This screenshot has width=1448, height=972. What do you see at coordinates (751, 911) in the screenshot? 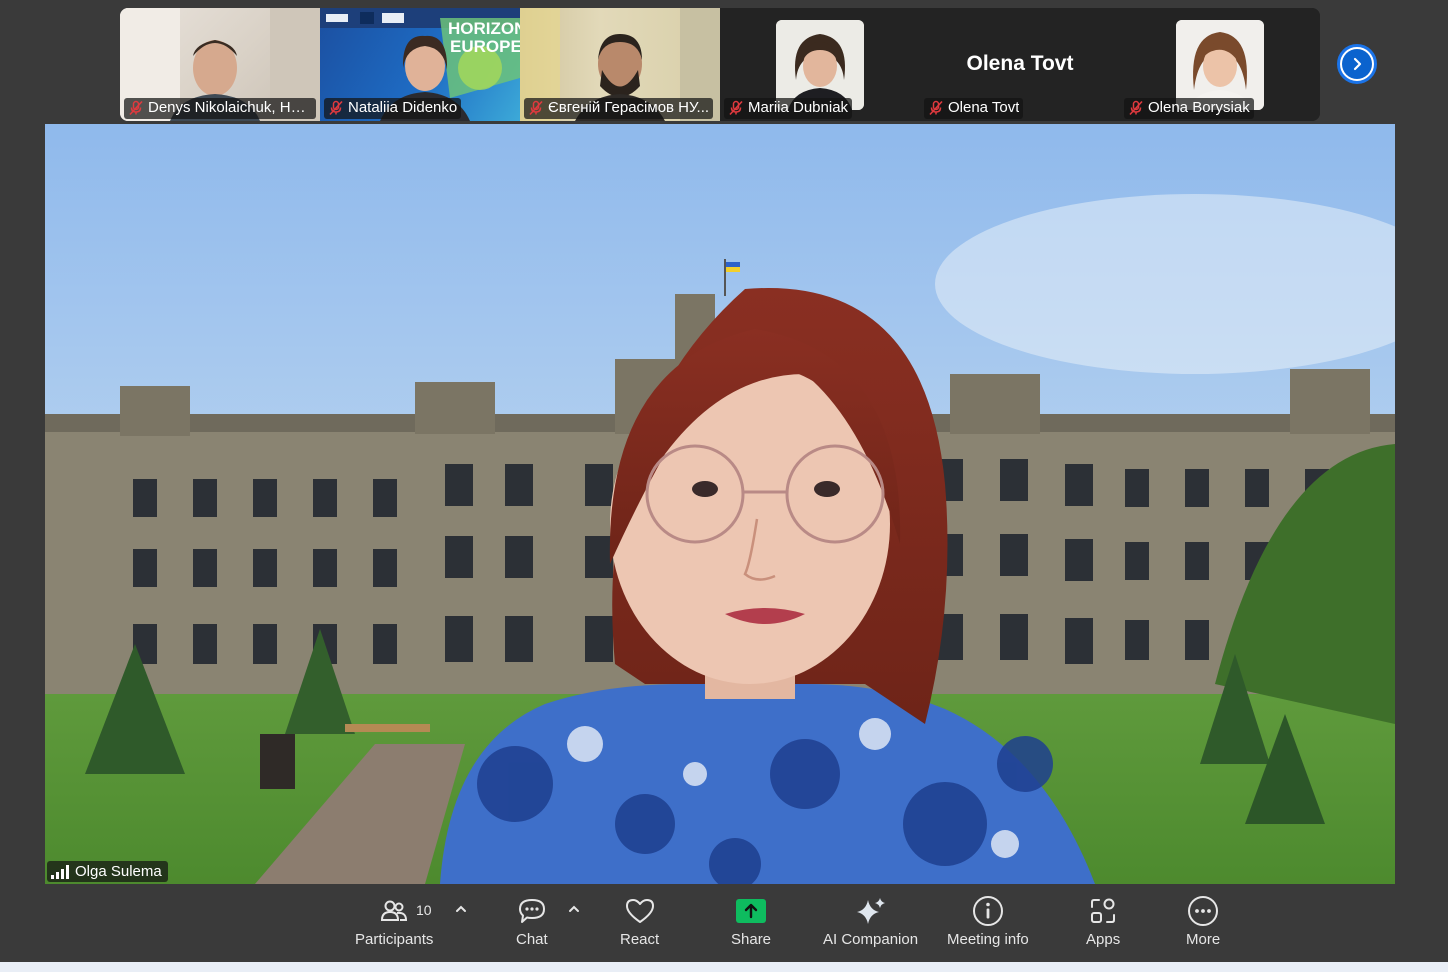
I see `share-screen-icon` at bounding box center [751, 911].